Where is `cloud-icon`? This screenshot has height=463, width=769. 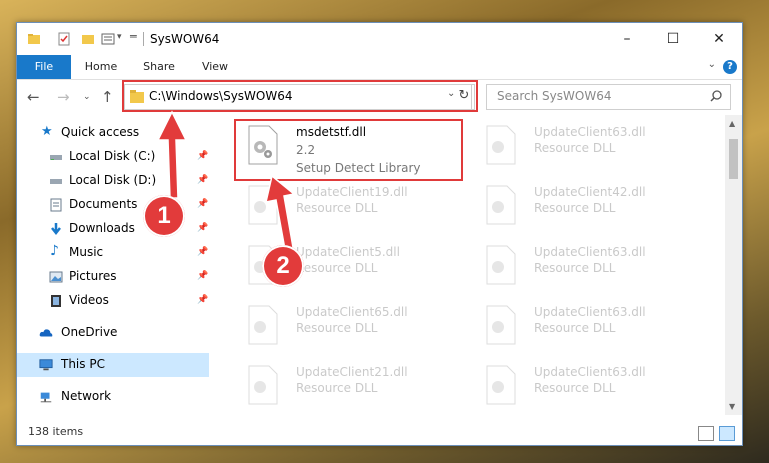
cloud-icon is located at coordinates (46, 333).